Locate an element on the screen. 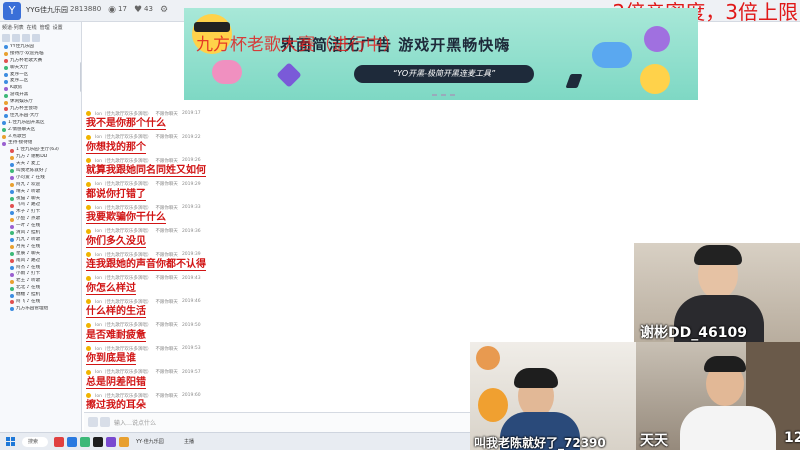  chat-message: 我要欺骗你干什么 is located at coordinates (359, 219).